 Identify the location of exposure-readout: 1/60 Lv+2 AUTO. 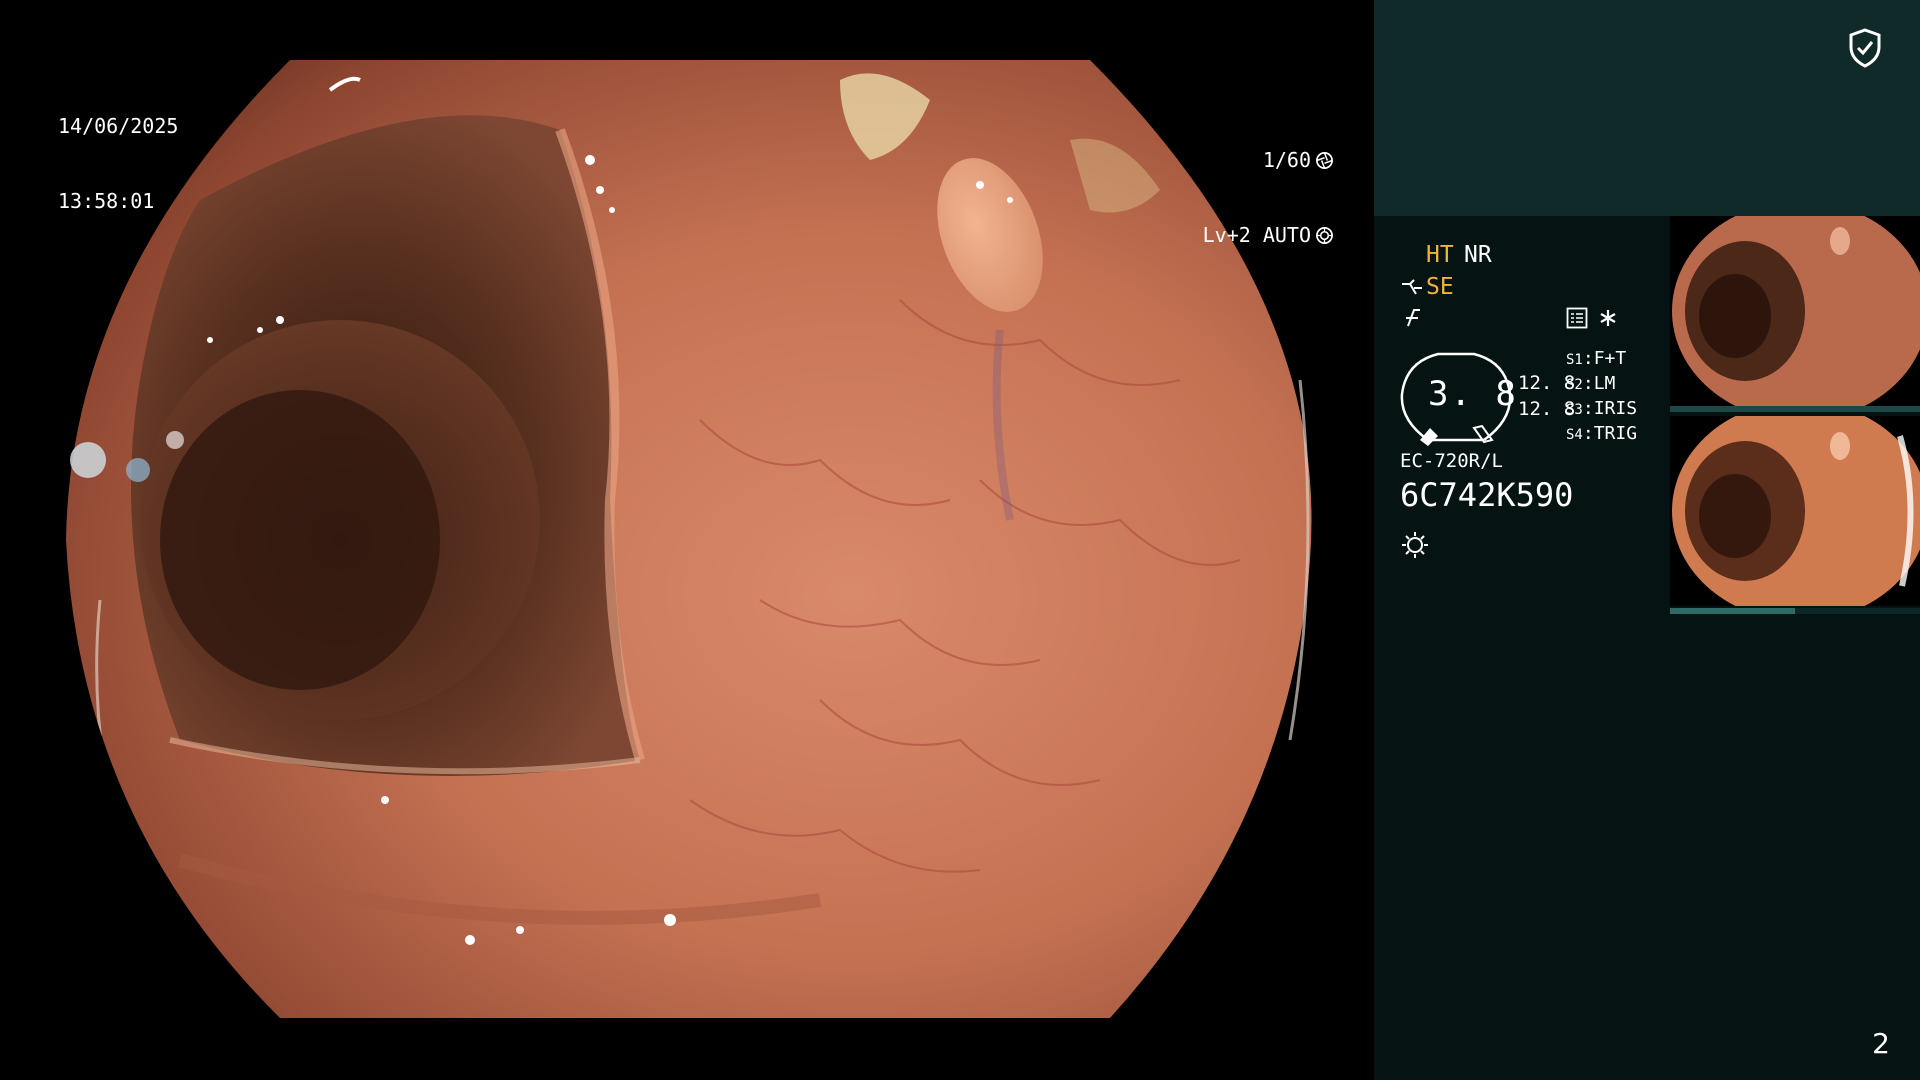
(1268, 198).